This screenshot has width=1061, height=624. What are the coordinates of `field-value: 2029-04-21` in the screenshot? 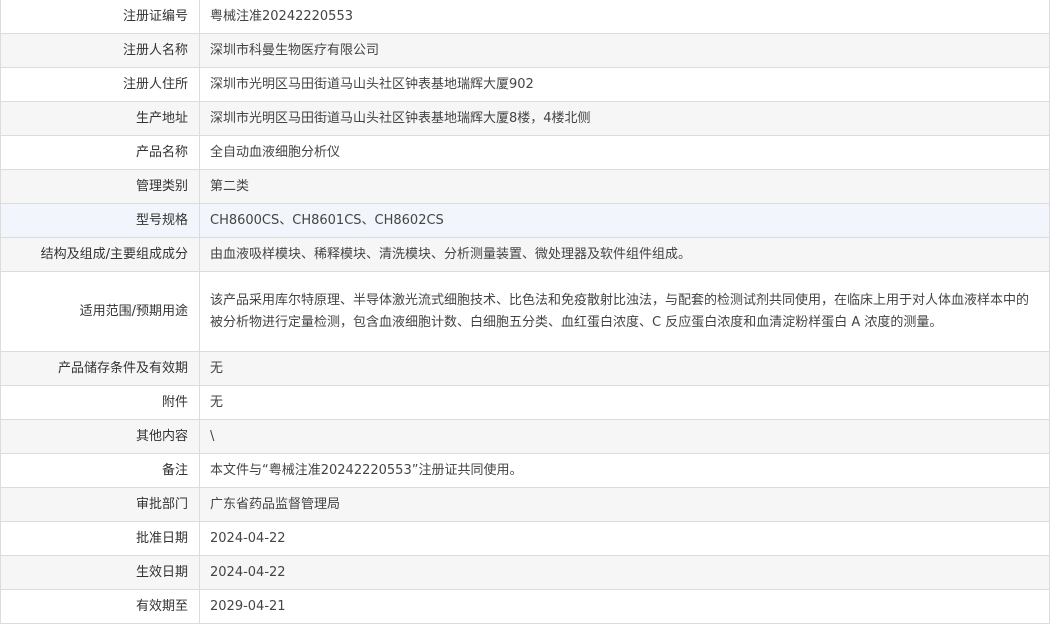 It's located at (624, 606).